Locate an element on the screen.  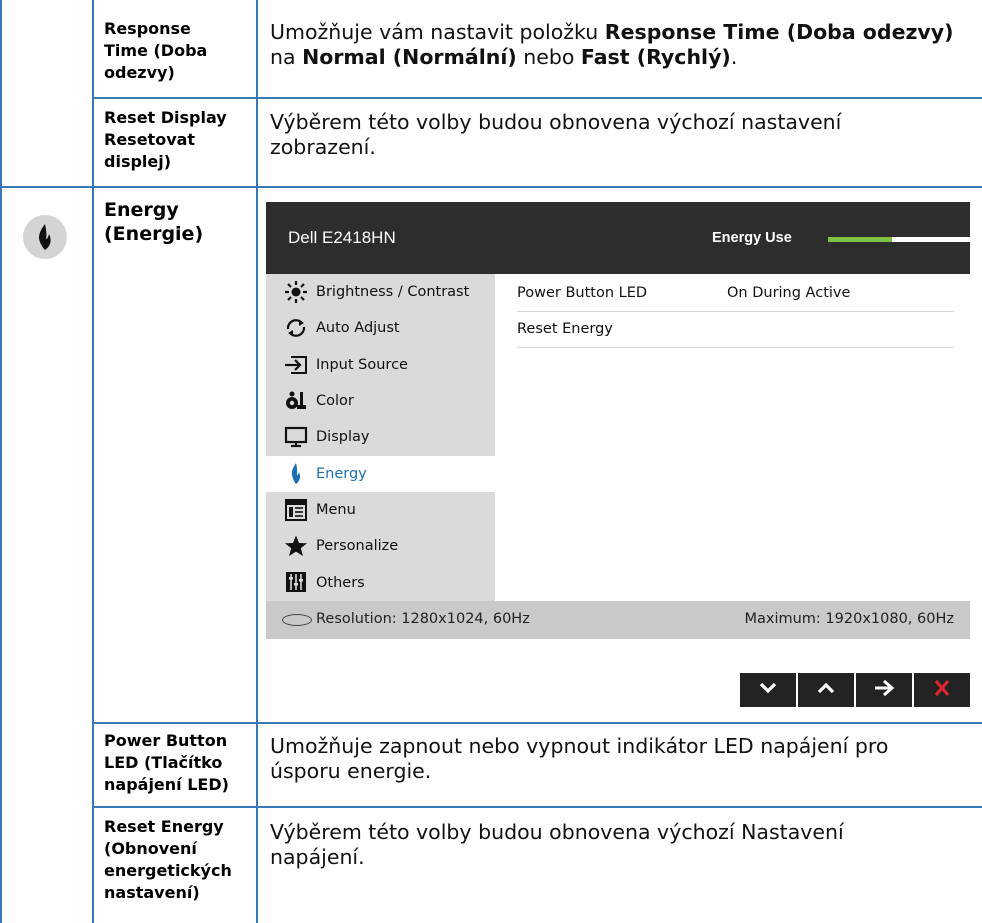
text-segment: . is located at coordinates (734, 57).